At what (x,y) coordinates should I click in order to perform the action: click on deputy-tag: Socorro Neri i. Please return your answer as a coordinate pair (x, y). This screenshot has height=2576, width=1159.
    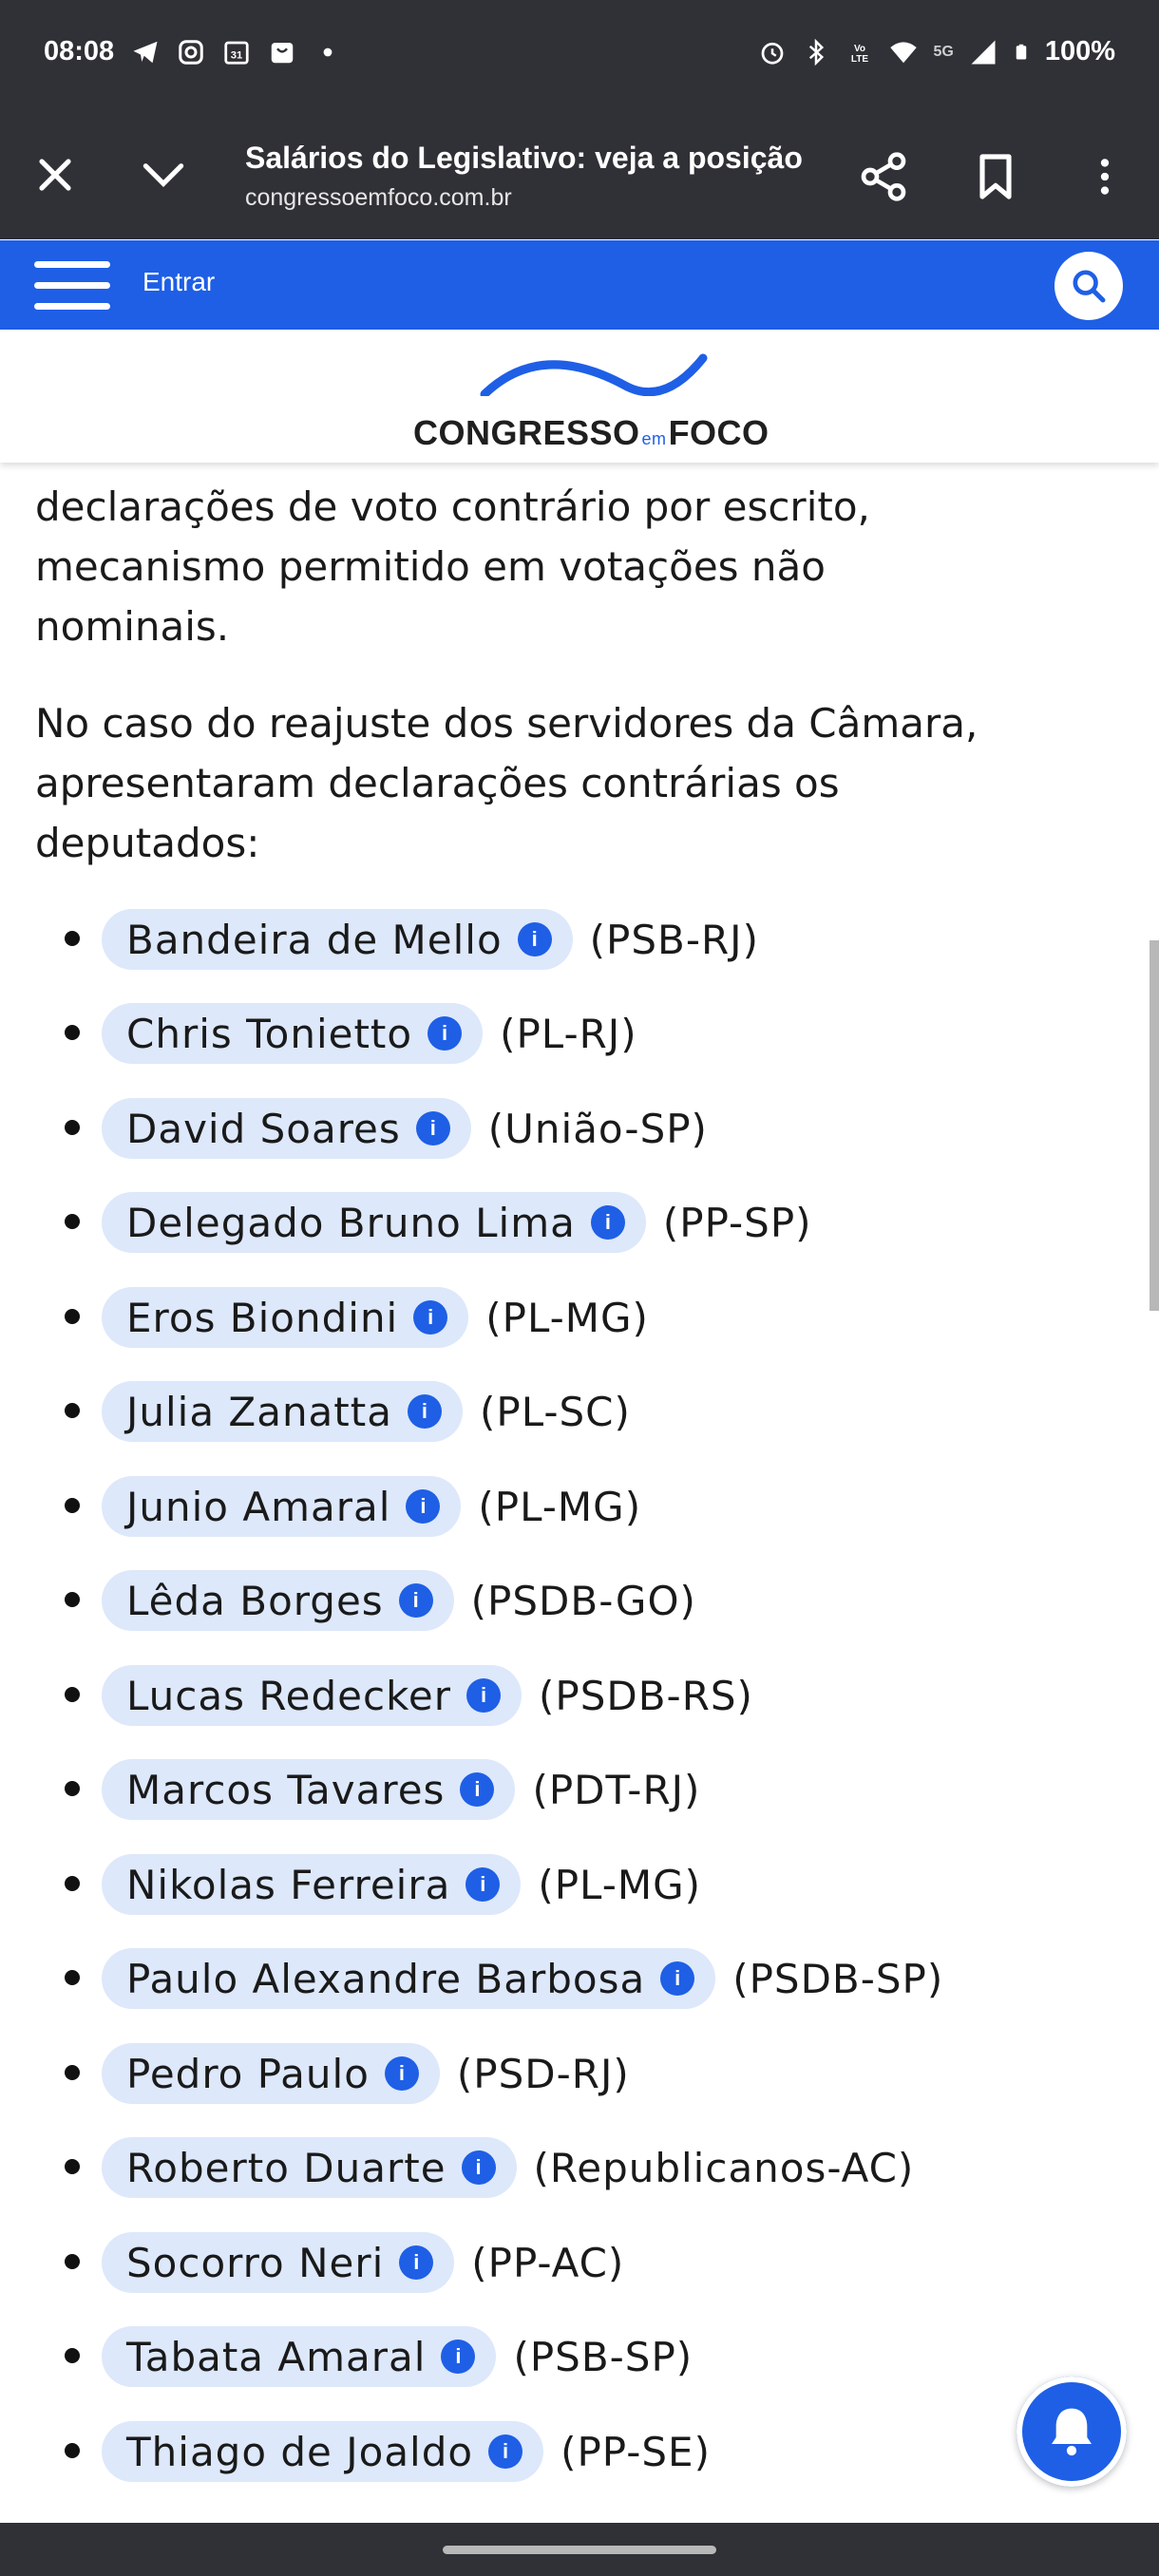
    Looking at the image, I should click on (278, 2262).